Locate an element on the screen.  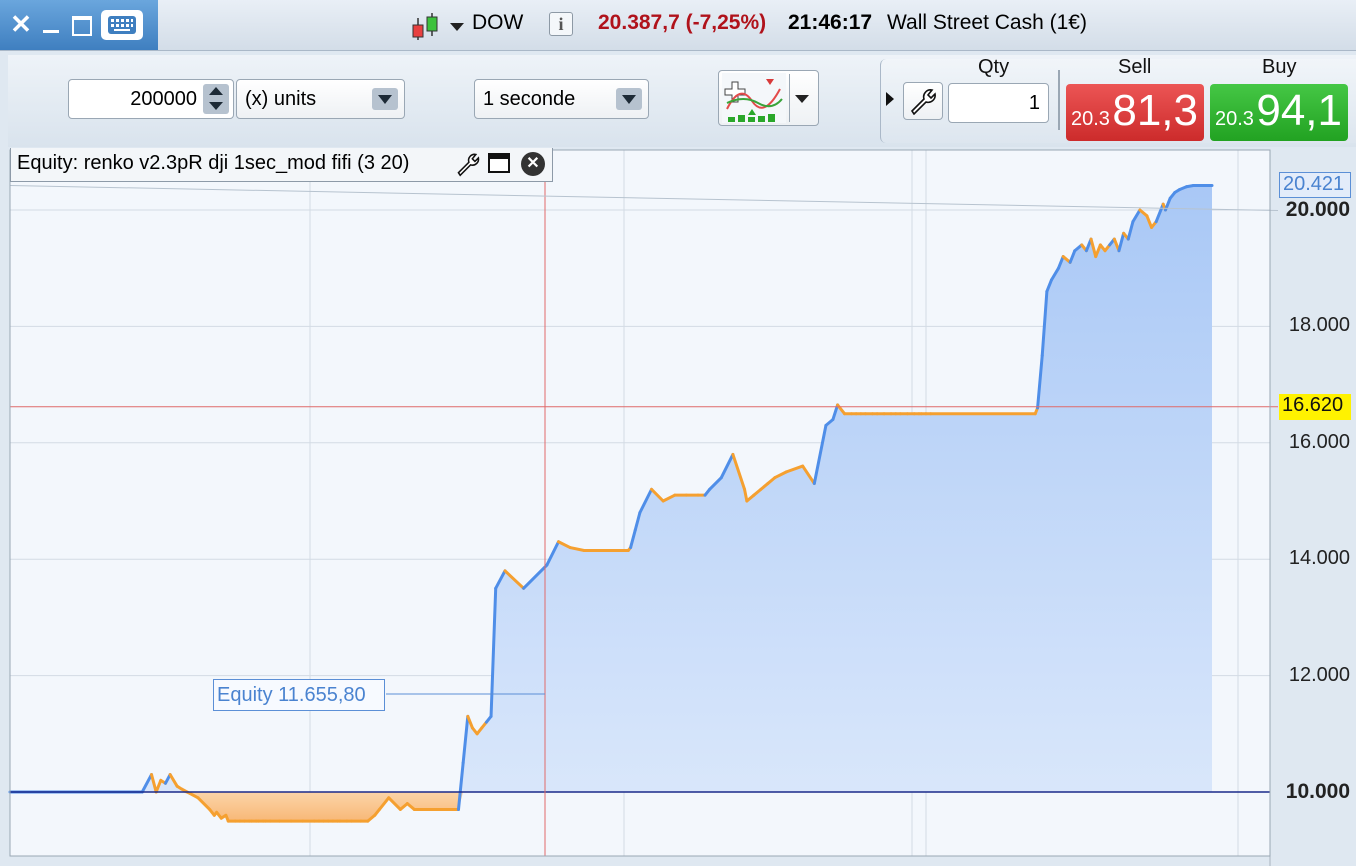
stepper-down-icon is located at coordinates (216, 106).